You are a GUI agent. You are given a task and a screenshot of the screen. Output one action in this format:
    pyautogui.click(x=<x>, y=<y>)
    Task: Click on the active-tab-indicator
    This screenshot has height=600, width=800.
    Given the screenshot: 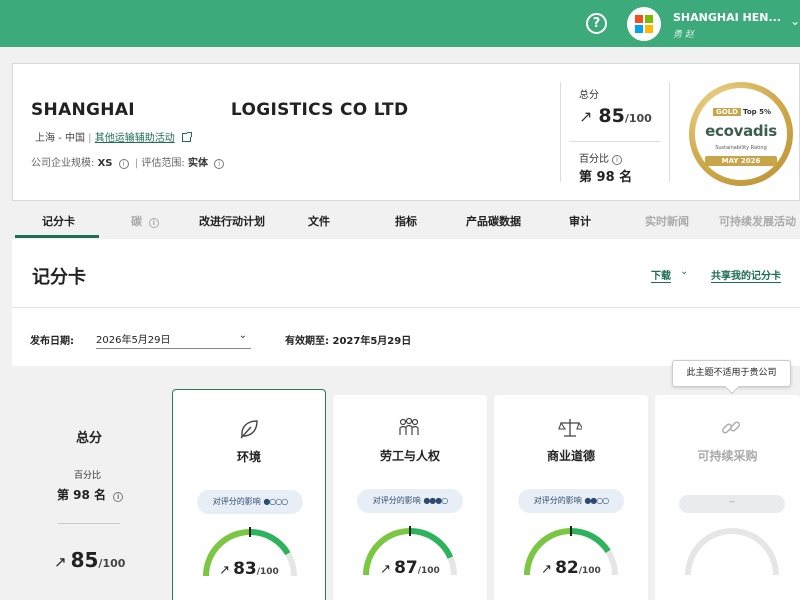 What is the action you would take?
    pyautogui.click(x=57, y=236)
    